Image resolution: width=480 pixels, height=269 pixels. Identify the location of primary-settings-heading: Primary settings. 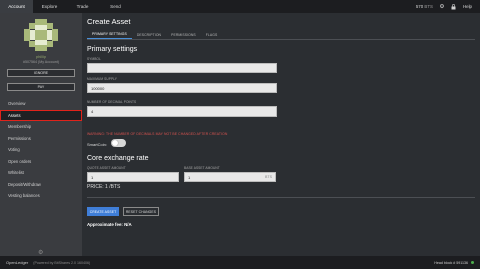
(112, 49).